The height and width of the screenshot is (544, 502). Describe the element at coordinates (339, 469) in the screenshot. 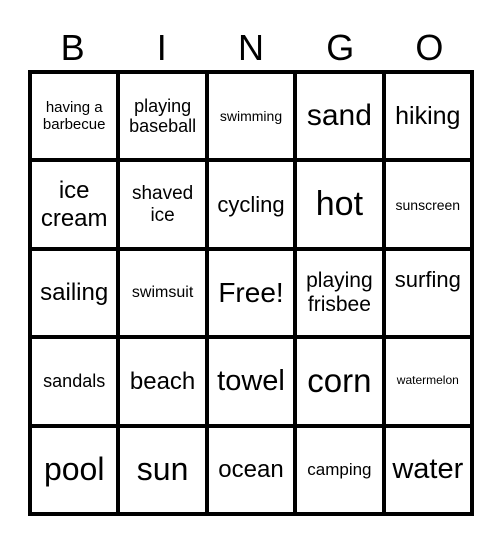

I see `bingo-cell: camping` at that location.